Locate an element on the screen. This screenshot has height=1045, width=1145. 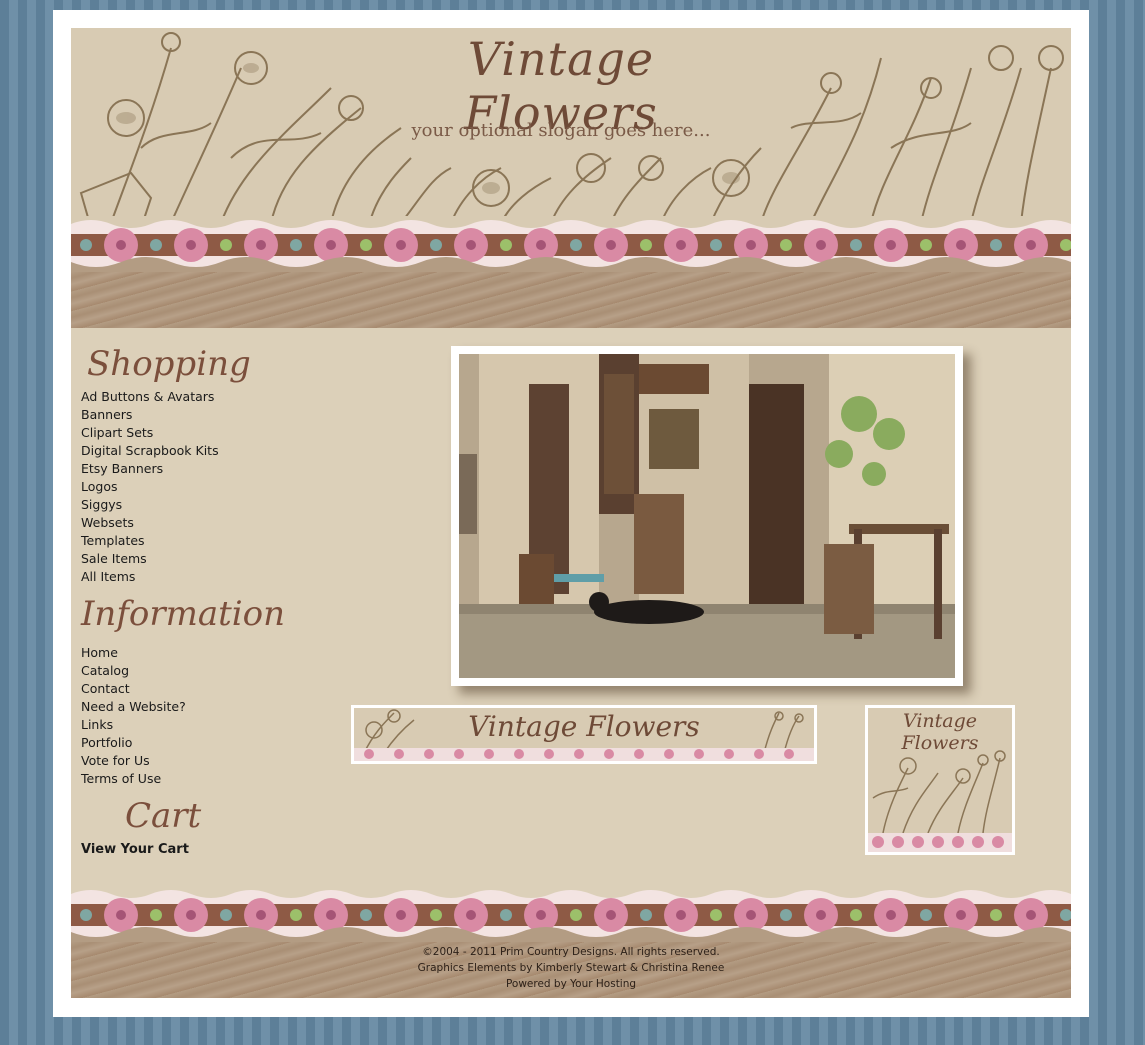
sidebar-item-portfolio: Portfolio is located at coordinates (201, 743).